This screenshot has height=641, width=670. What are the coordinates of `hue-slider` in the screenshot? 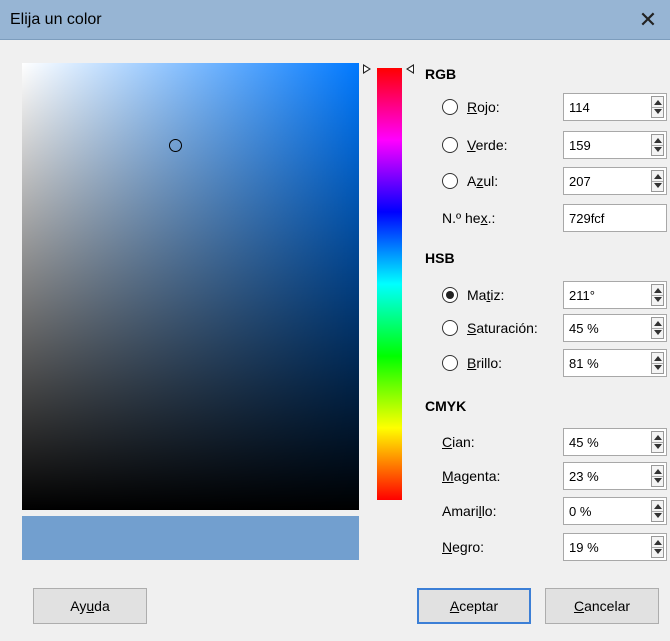 It's located at (389, 284).